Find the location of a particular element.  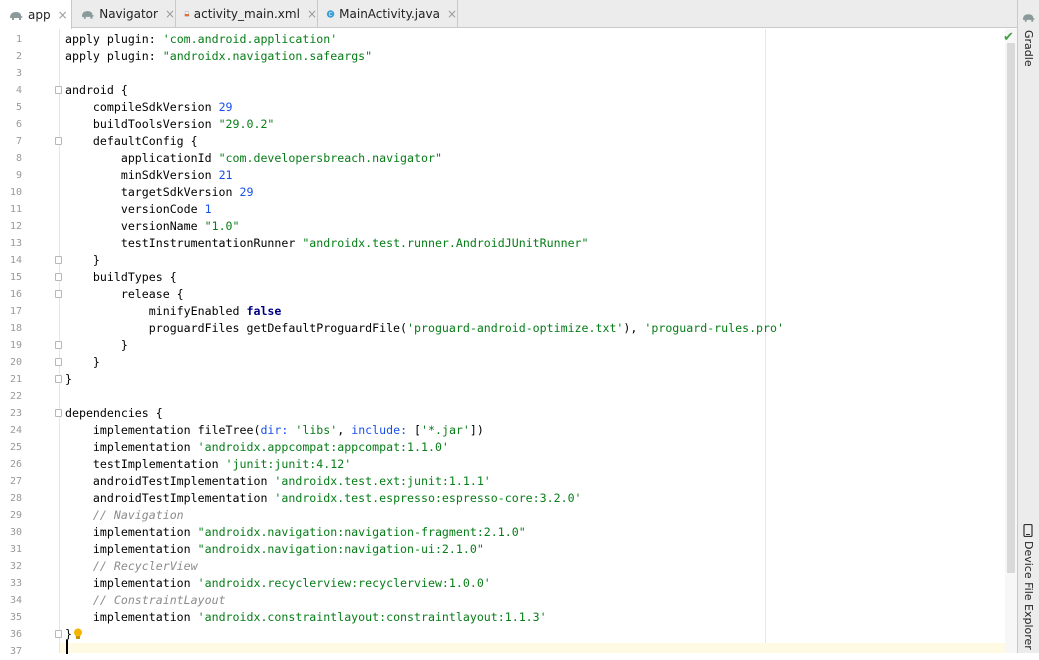

line-number: 7 is located at coordinates (18, 141).